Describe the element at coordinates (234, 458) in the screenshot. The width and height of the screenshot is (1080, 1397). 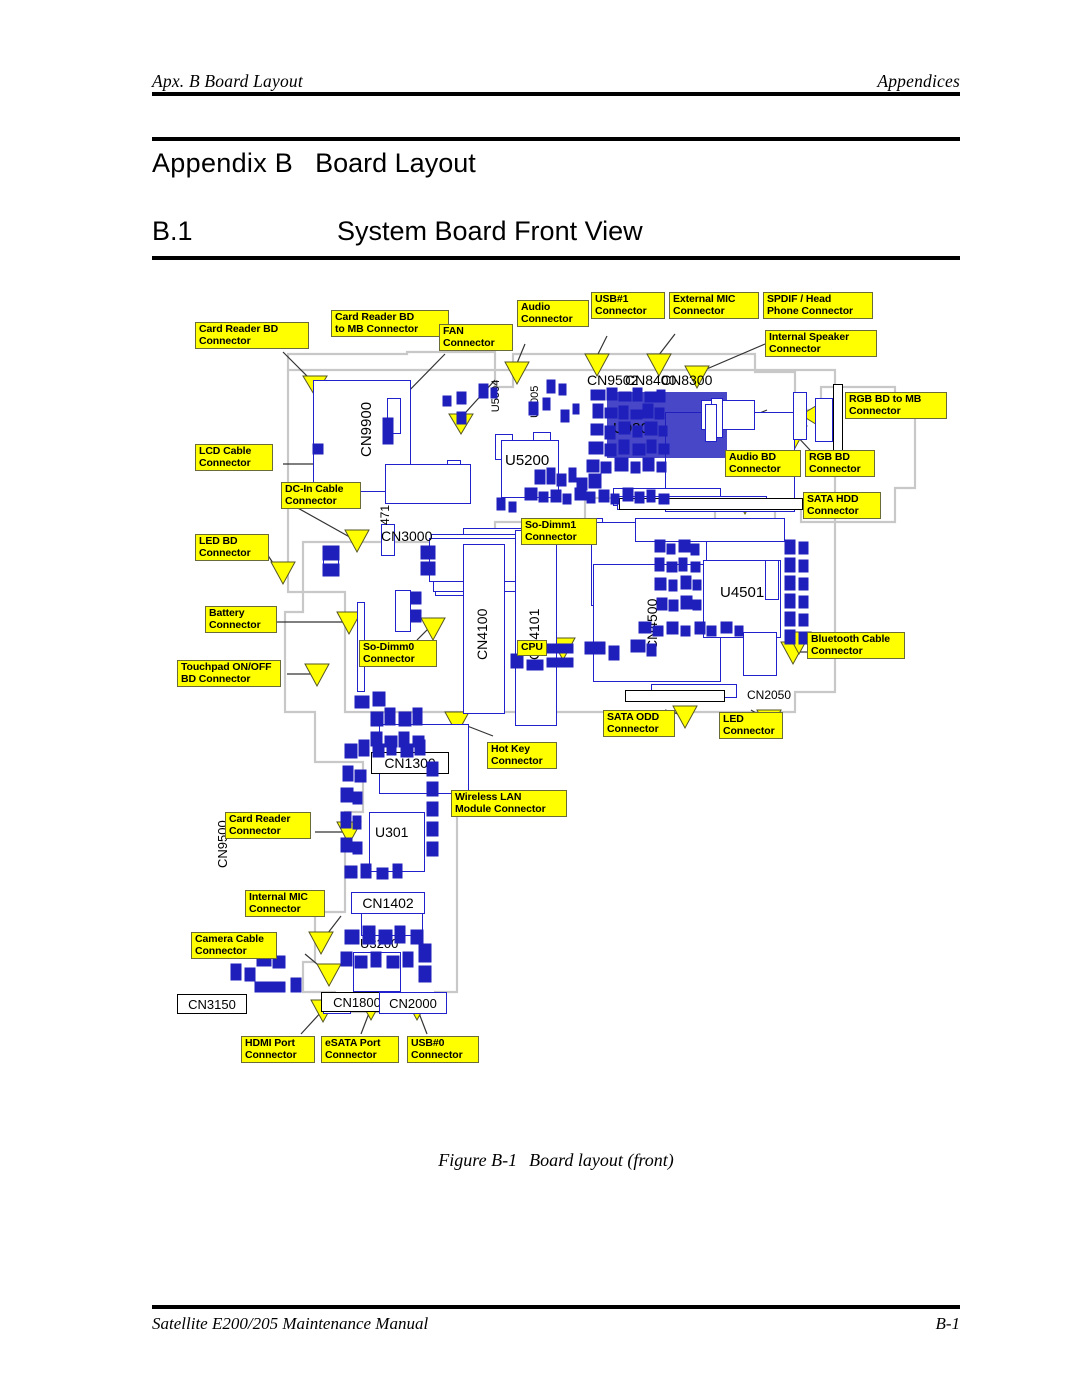
I see `callout-lcd-cable-connector: LCD Cable Connector` at that location.